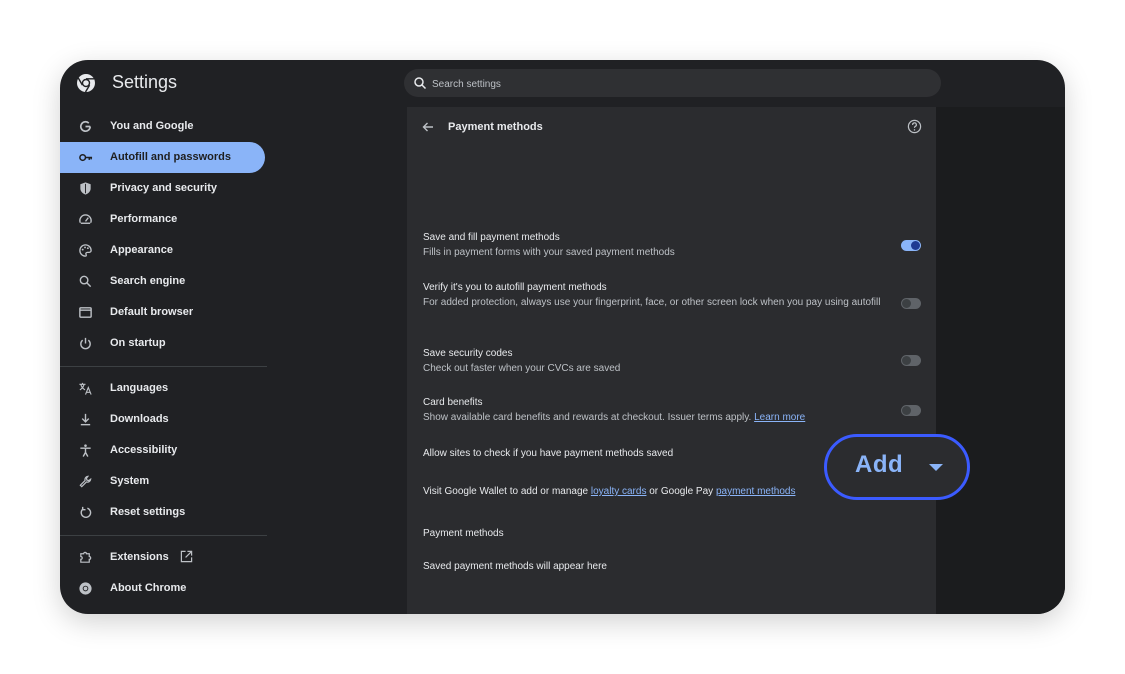  Describe the element at coordinates (515, 566) in the screenshot. I see `empty-state-text: Saved payment methods will appear here` at that location.